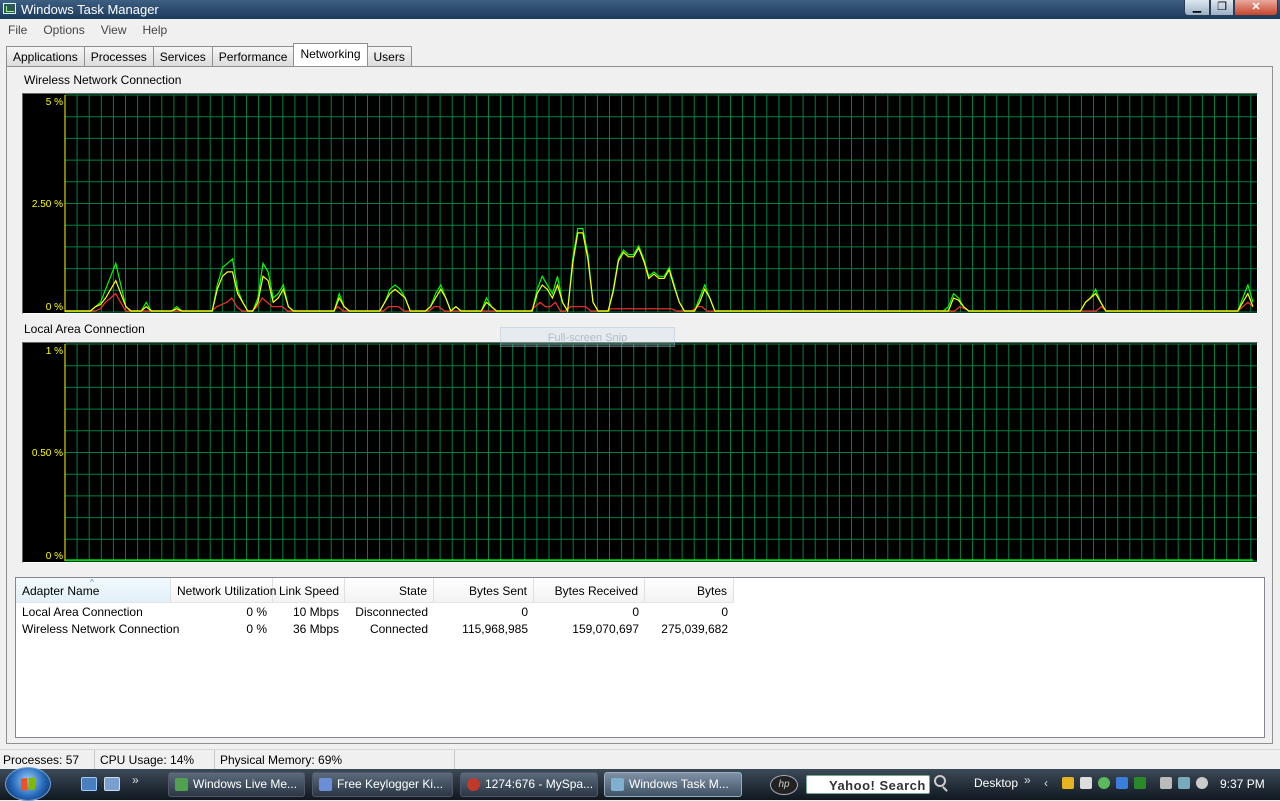 This screenshot has height=801, width=1280. I want to click on title-bar: Windows Task Manager ▁ ❐ ✕, so click(640, 9).